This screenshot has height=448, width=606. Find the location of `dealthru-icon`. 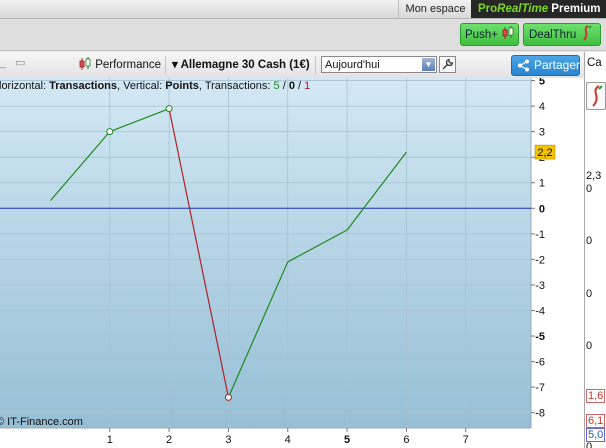

dealthru-icon is located at coordinates (596, 96).